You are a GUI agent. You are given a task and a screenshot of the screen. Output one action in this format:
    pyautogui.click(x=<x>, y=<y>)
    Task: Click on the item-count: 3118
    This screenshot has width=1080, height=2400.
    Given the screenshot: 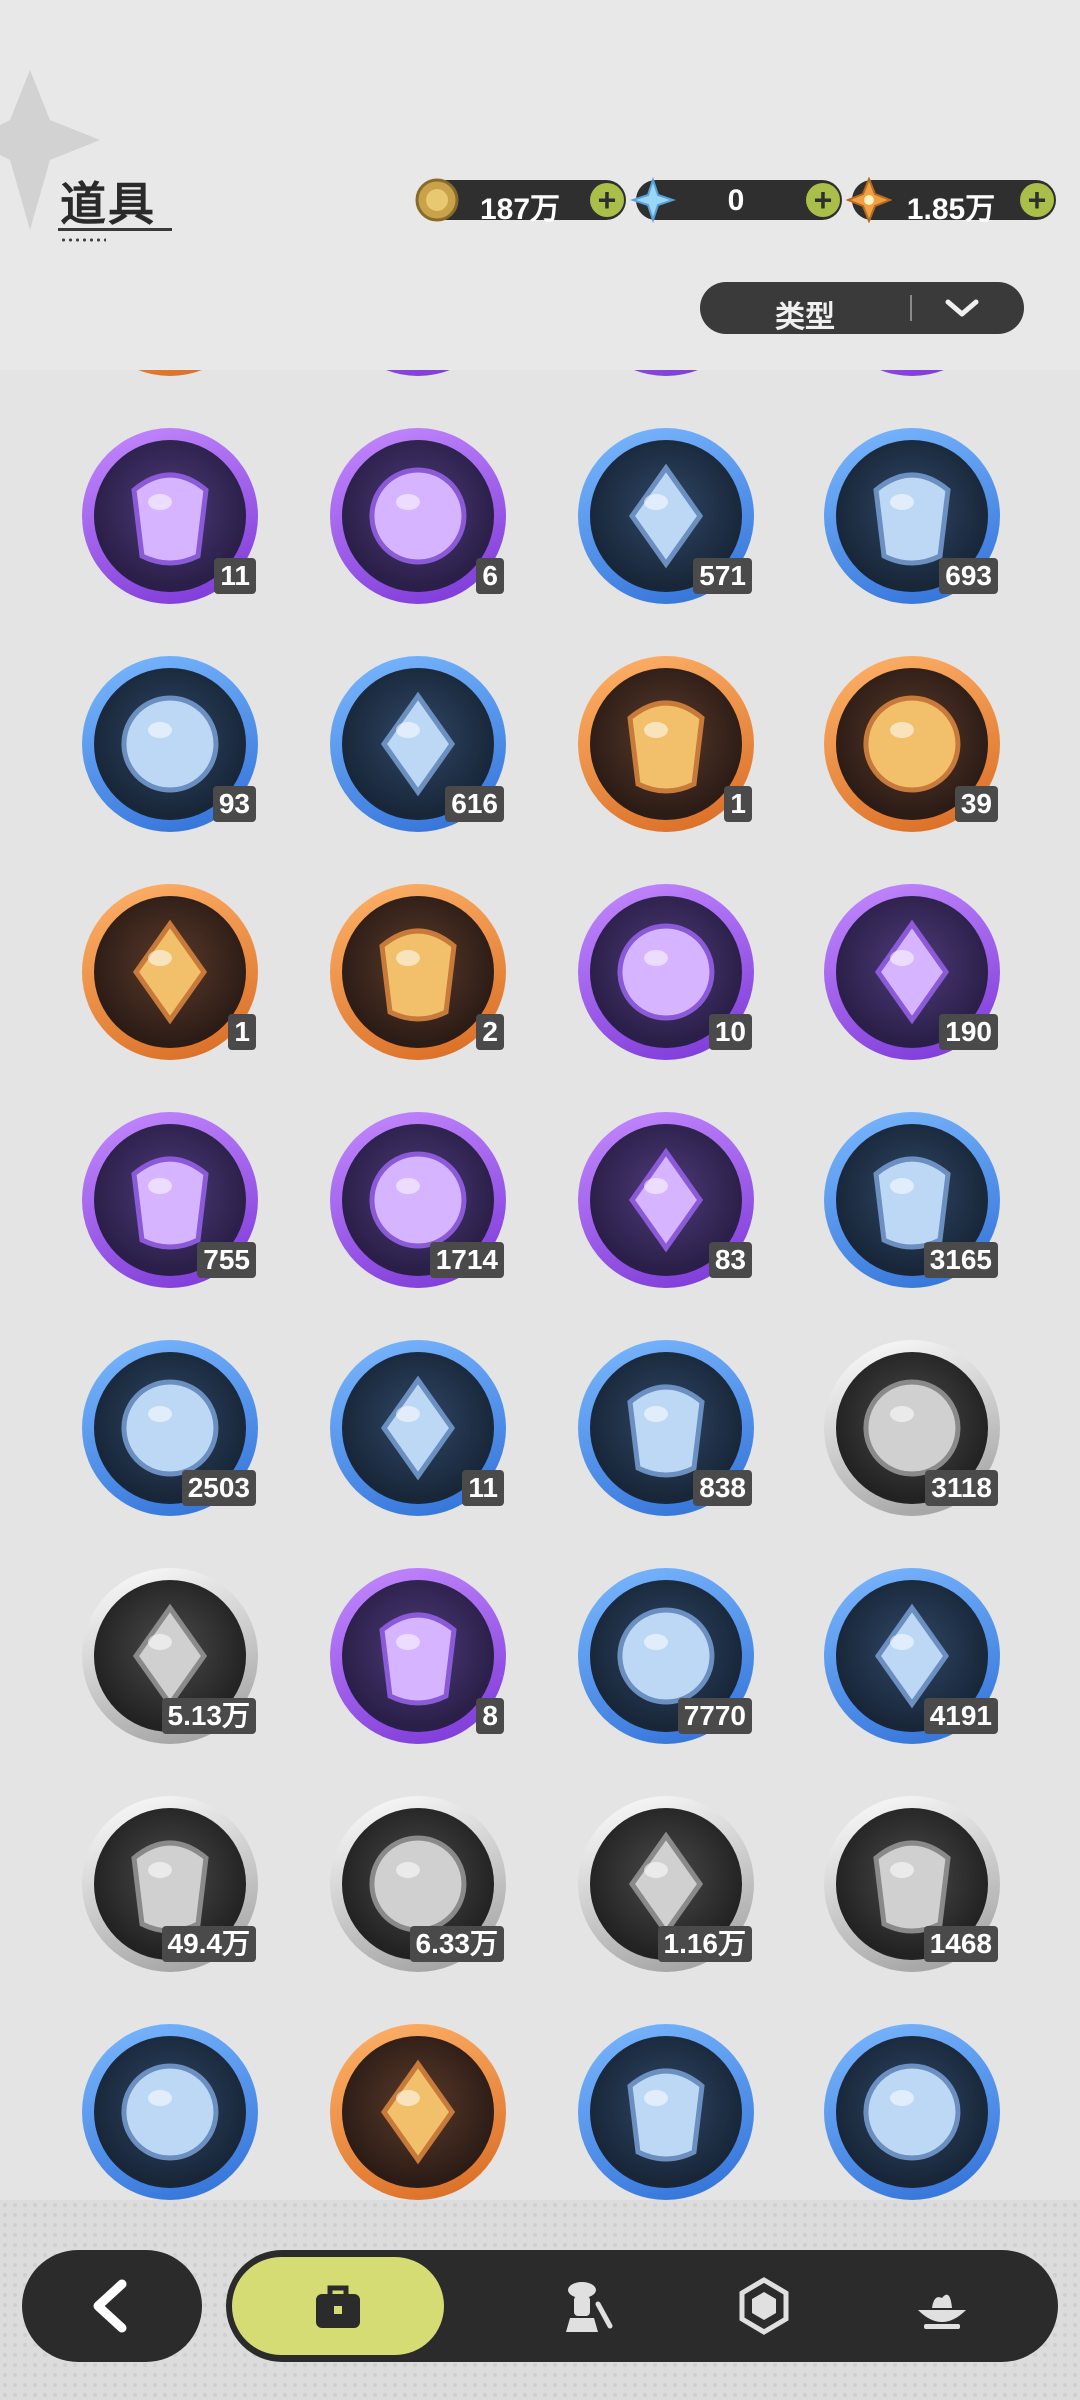 What is the action you would take?
    pyautogui.click(x=961, y=1488)
    